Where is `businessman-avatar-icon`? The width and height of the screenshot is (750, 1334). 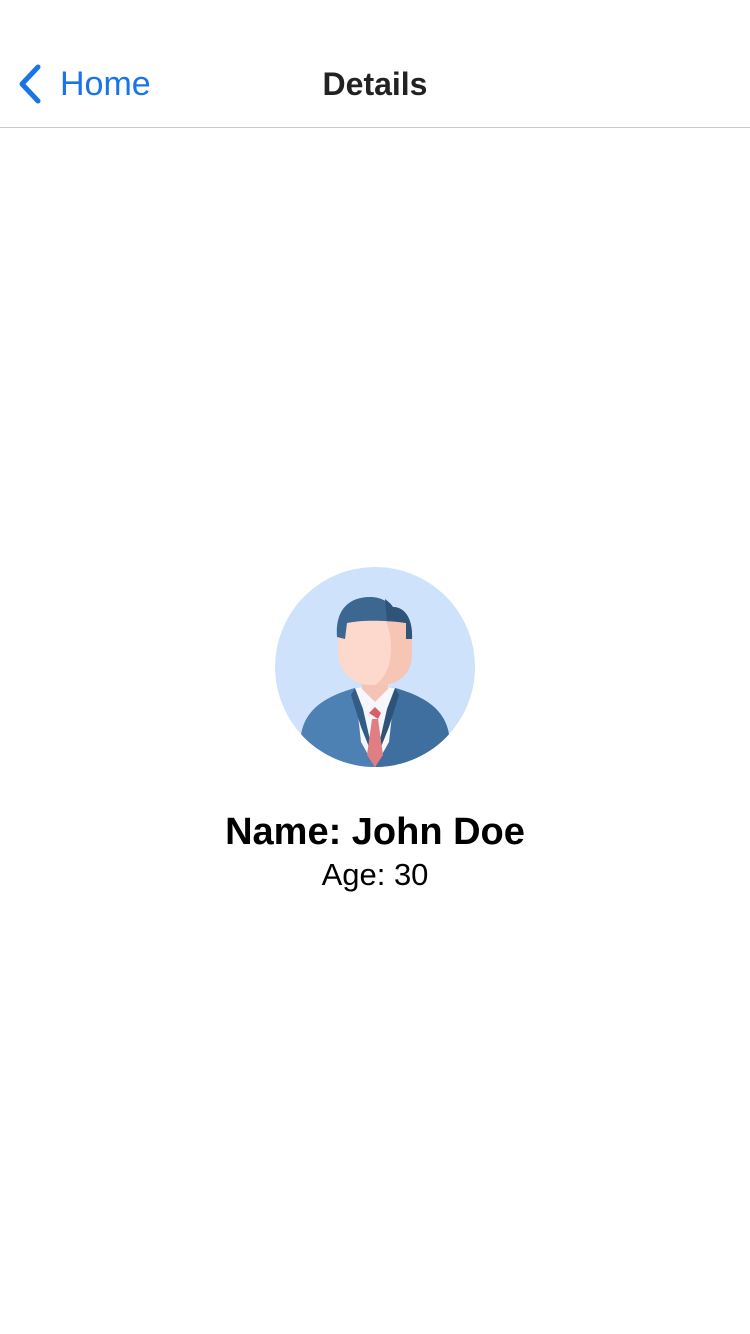 businessman-avatar-icon is located at coordinates (375, 667).